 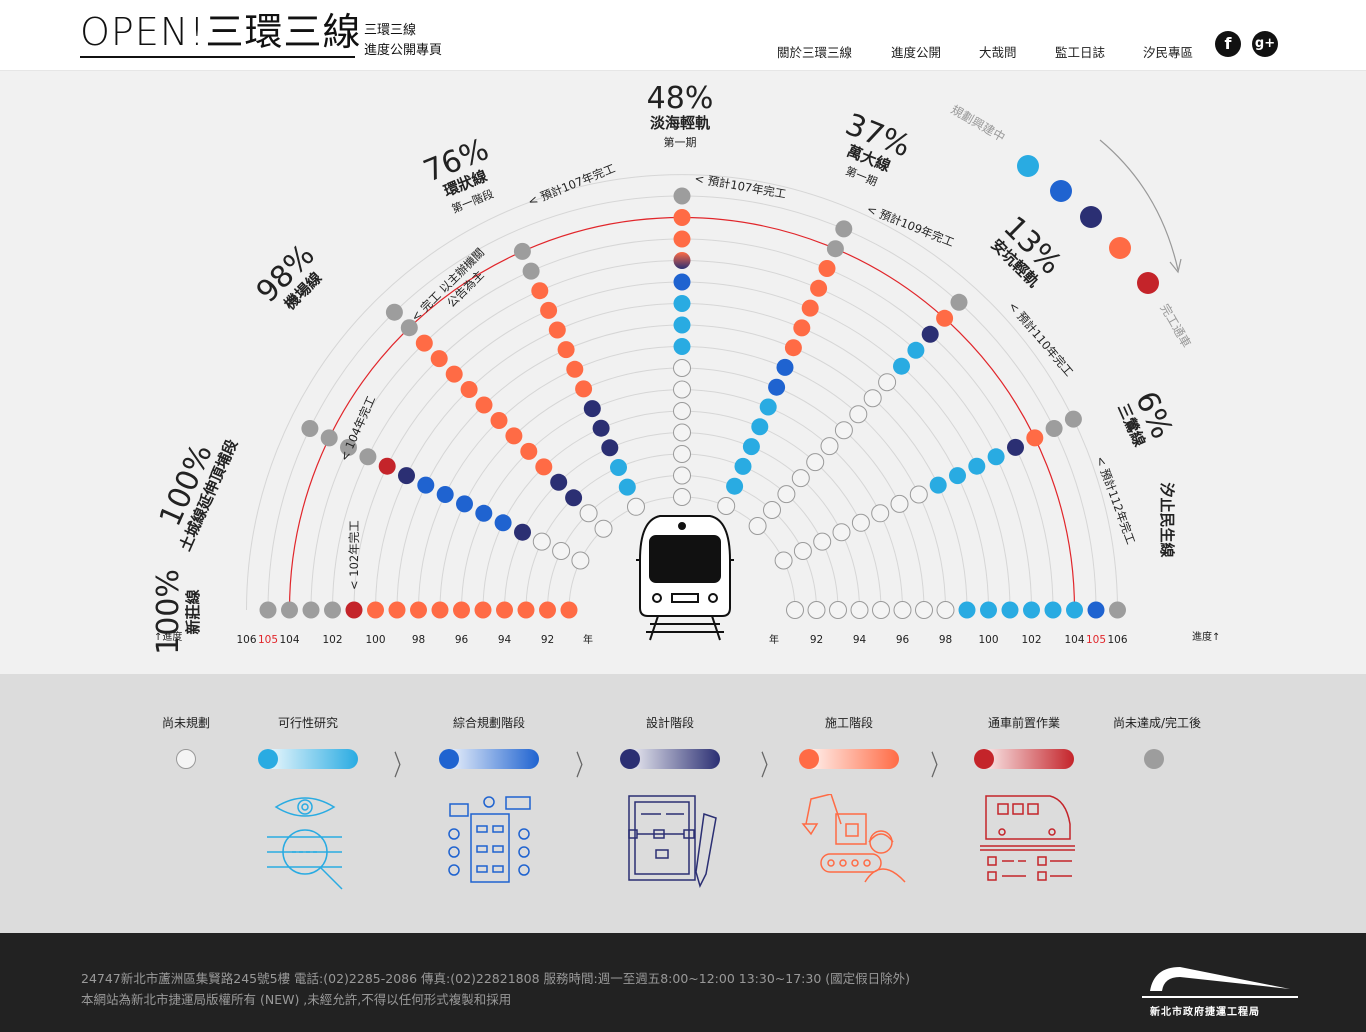 What do you see at coordinates (849, 759) in the screenshot?
I see `stage-bar-construction` at bounding box center [849, 759].